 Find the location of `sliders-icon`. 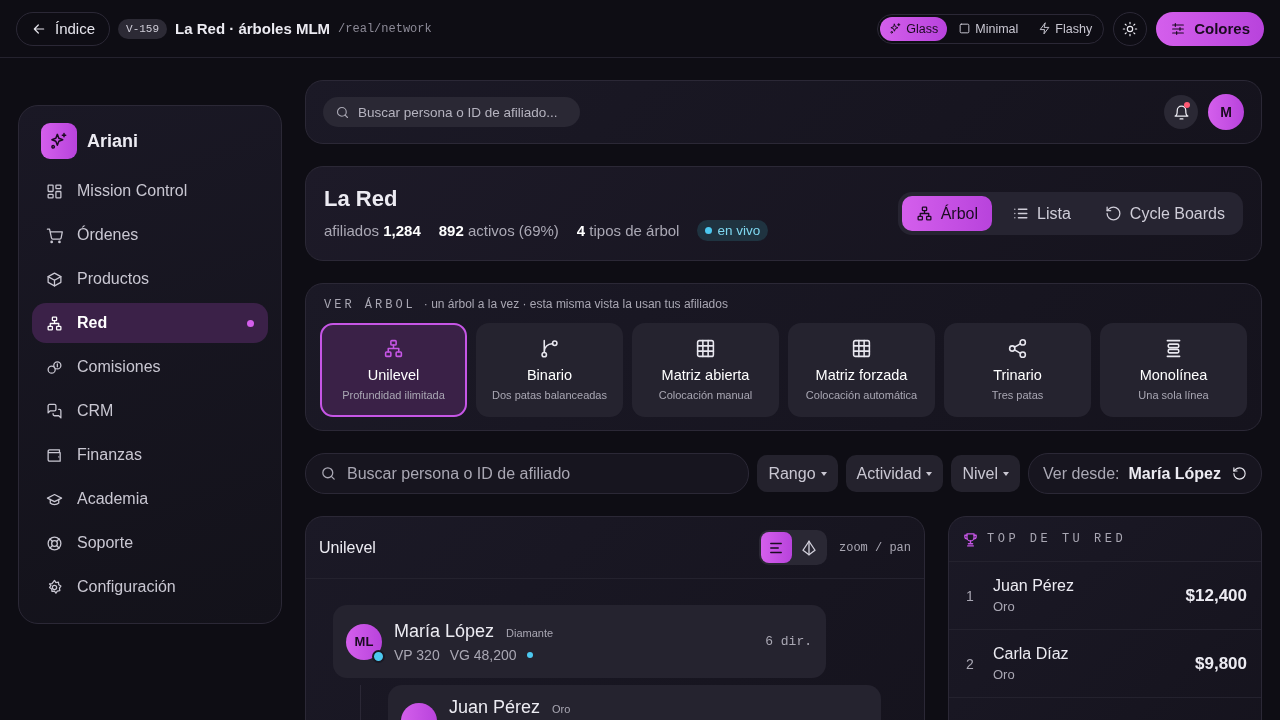

sliders-icon is located at coordinates (1178, 28).